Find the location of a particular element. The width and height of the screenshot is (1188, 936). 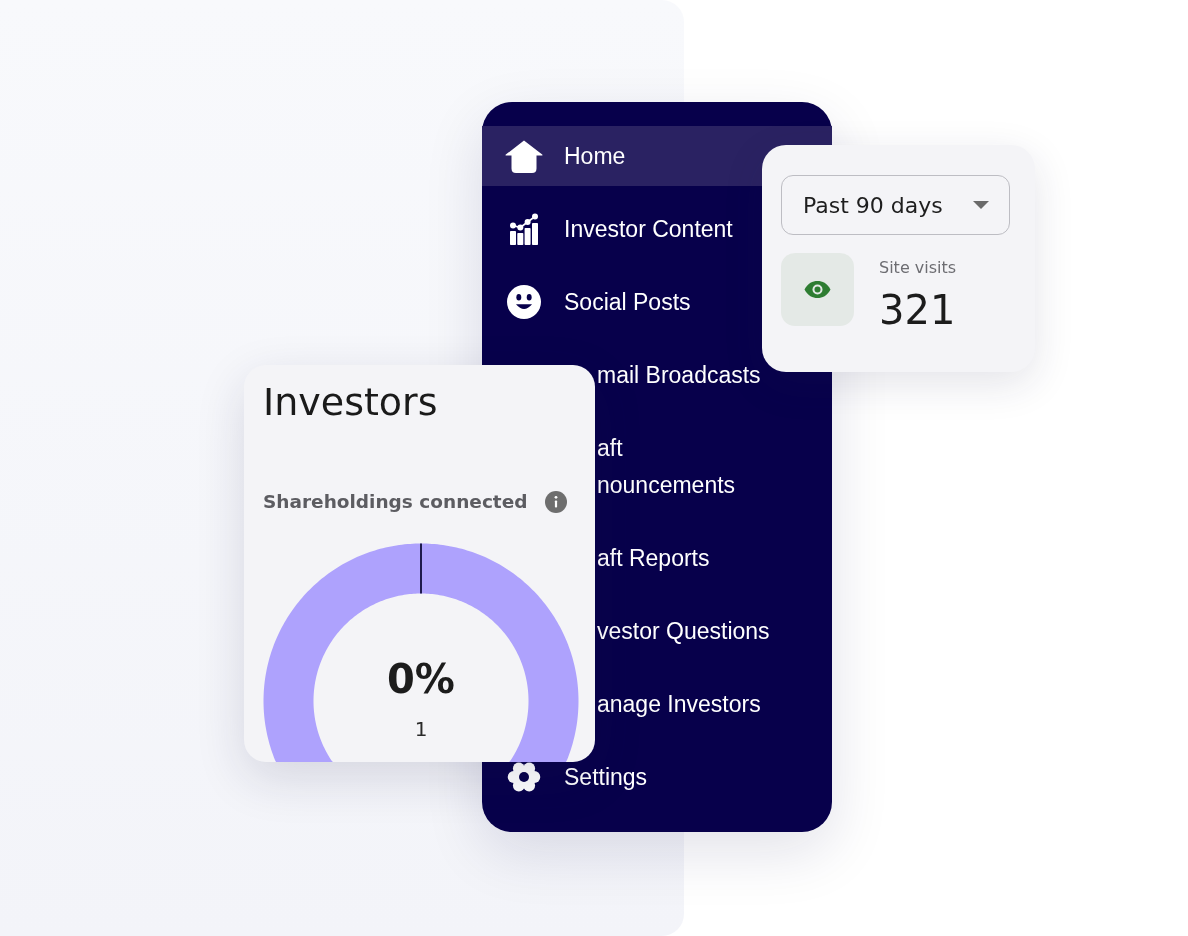

nav-item: anage Investors is located at coordinates (679, 704).